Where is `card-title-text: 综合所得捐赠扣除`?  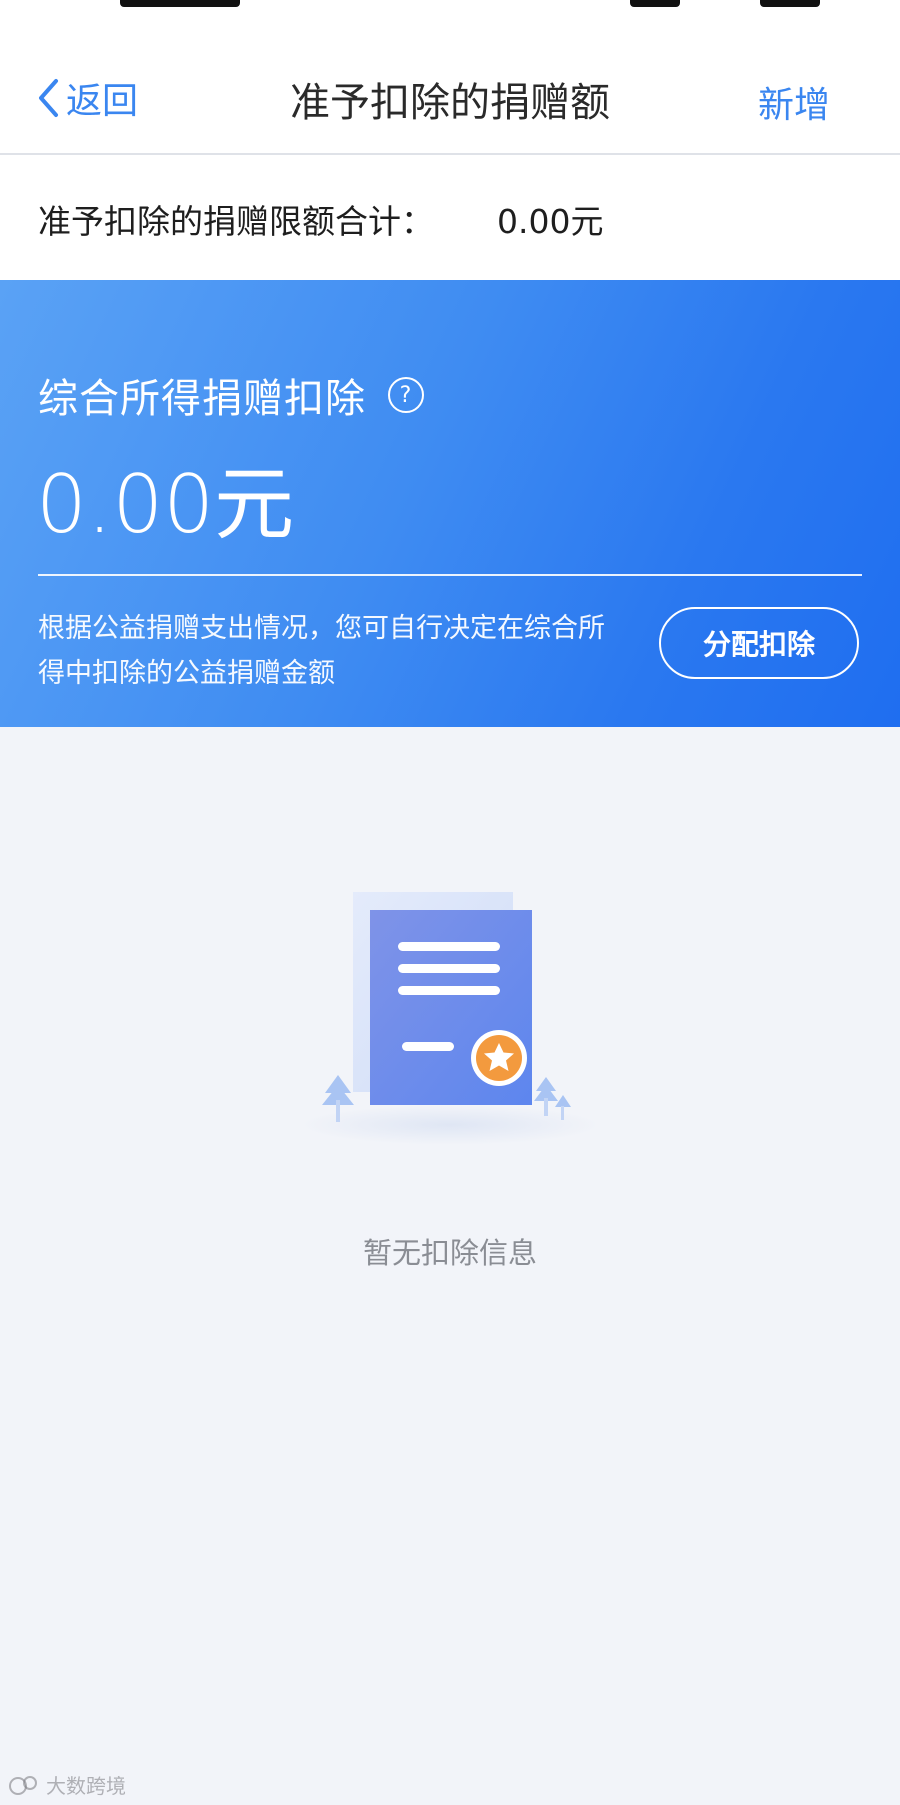 card-title-text: 综合所得捐赠扣除 is located at coordinates (202, 399).